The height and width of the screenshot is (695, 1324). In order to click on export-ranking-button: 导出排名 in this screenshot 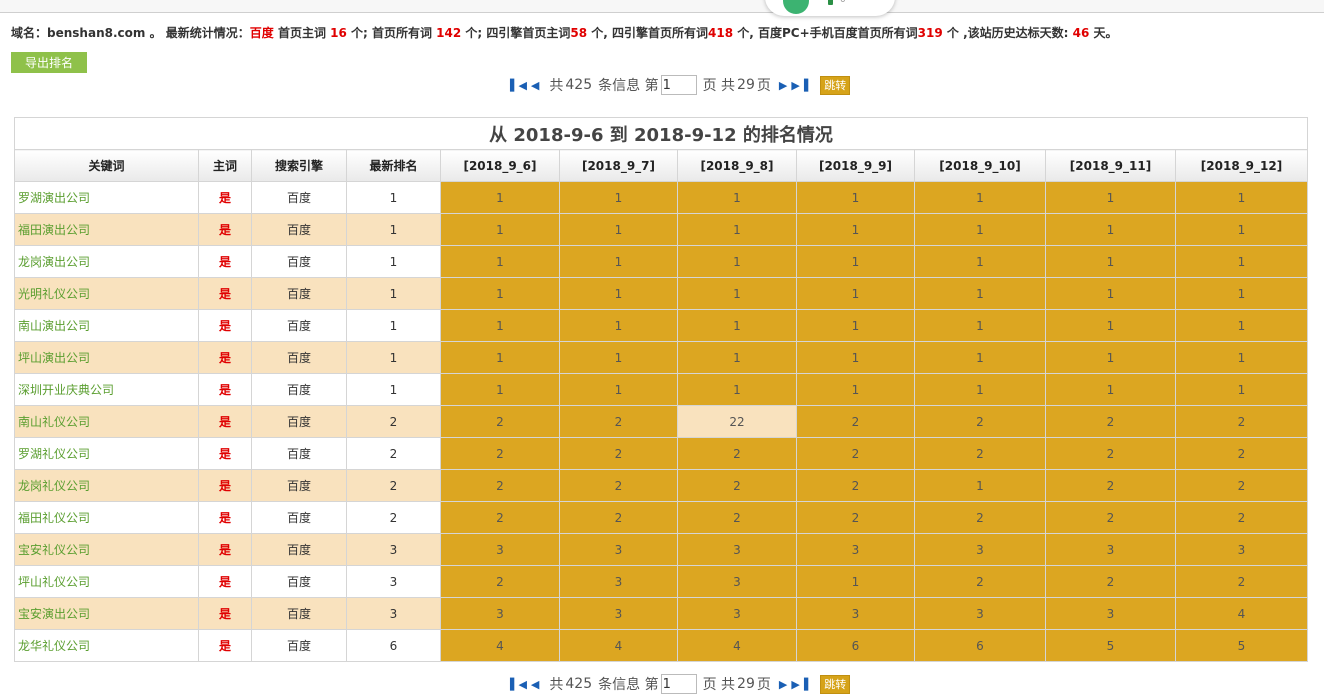, I will do `click(49, 62)`.